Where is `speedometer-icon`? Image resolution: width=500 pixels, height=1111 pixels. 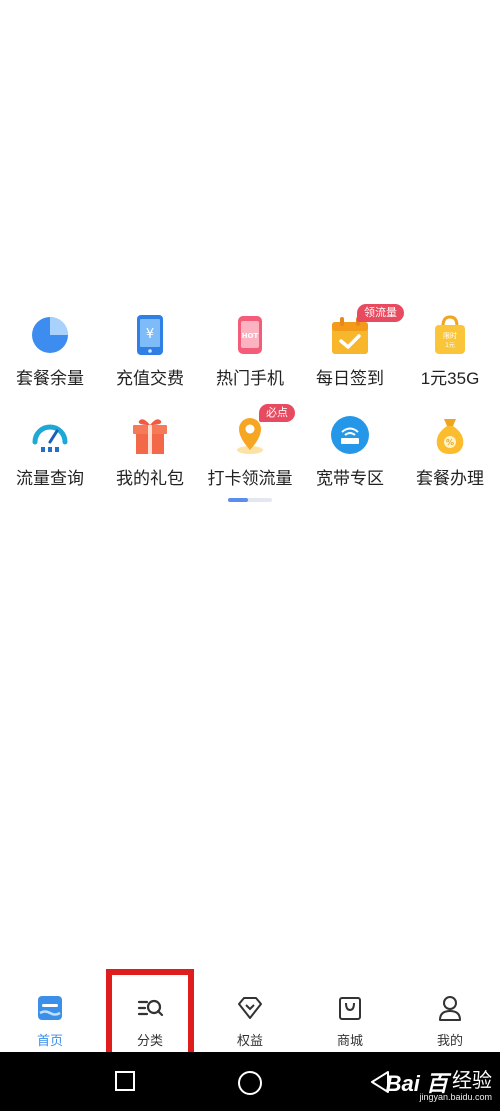
speedometer-icon is located at coordinates (50, 438).